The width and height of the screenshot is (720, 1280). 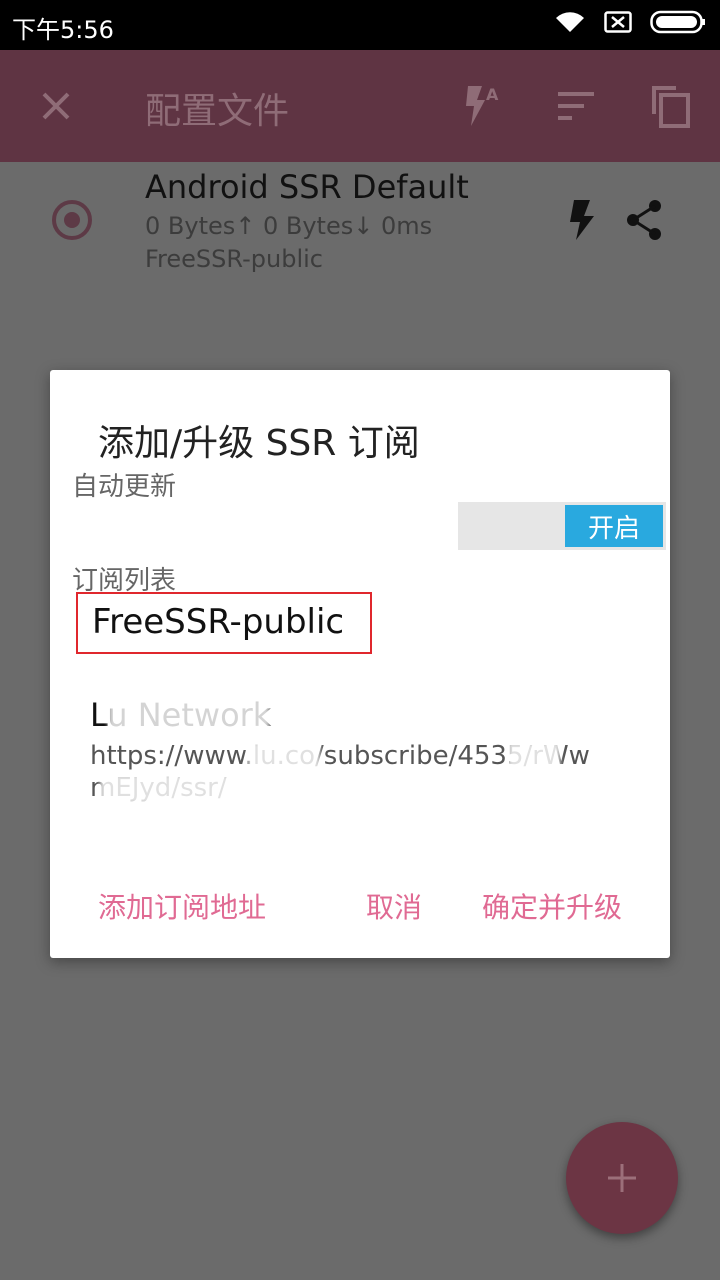 I want to click on radio-selected-icon, so click(x=72, y=220).